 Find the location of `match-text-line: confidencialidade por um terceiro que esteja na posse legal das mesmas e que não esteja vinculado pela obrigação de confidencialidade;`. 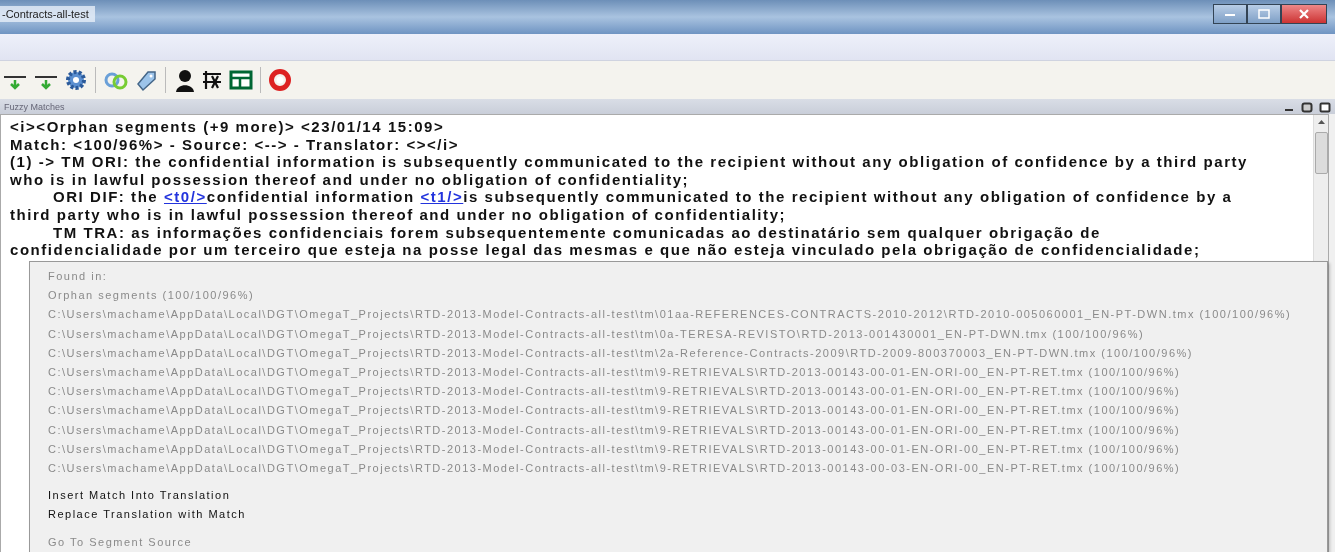

match-text-line: confidencialidade por um terceiro que esteja na posse legal das mesmas e que não esteja vinculado pela obrigação de confidencialidade; is located at coordinates (606, 250).